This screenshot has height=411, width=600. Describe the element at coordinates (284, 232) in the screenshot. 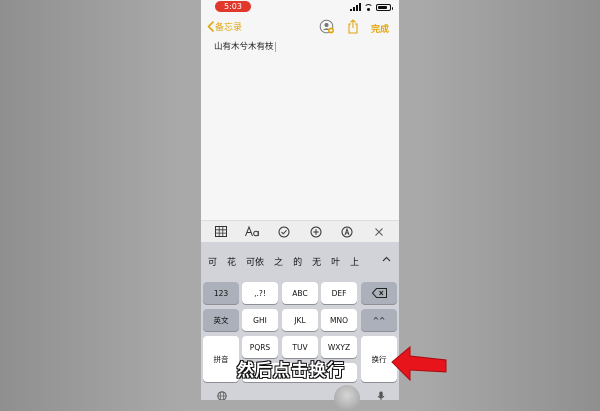

I see `checklist-icon` at that location.